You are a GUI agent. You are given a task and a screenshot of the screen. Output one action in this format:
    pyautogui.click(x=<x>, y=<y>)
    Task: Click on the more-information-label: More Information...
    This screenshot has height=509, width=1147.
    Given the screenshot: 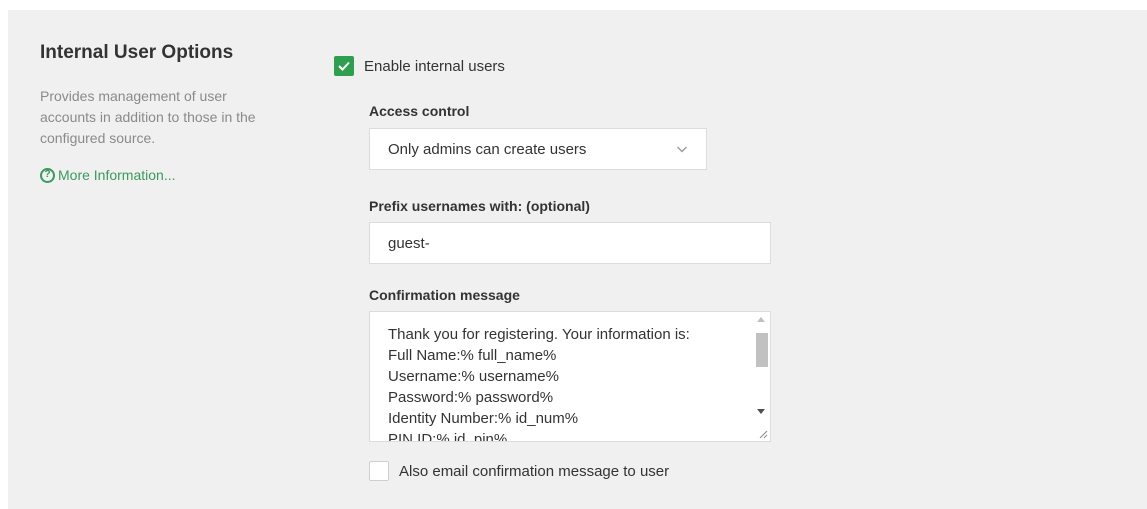 What is the action you would take?
    pyautogui.click(x=117, y=175)
    